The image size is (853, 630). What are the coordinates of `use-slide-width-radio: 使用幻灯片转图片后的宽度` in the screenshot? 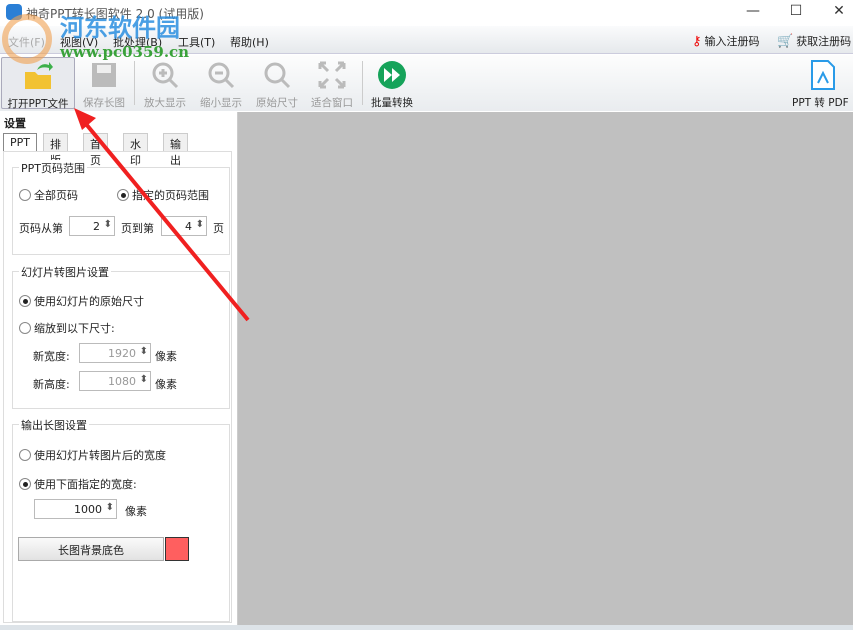 It's located at (92, 455).